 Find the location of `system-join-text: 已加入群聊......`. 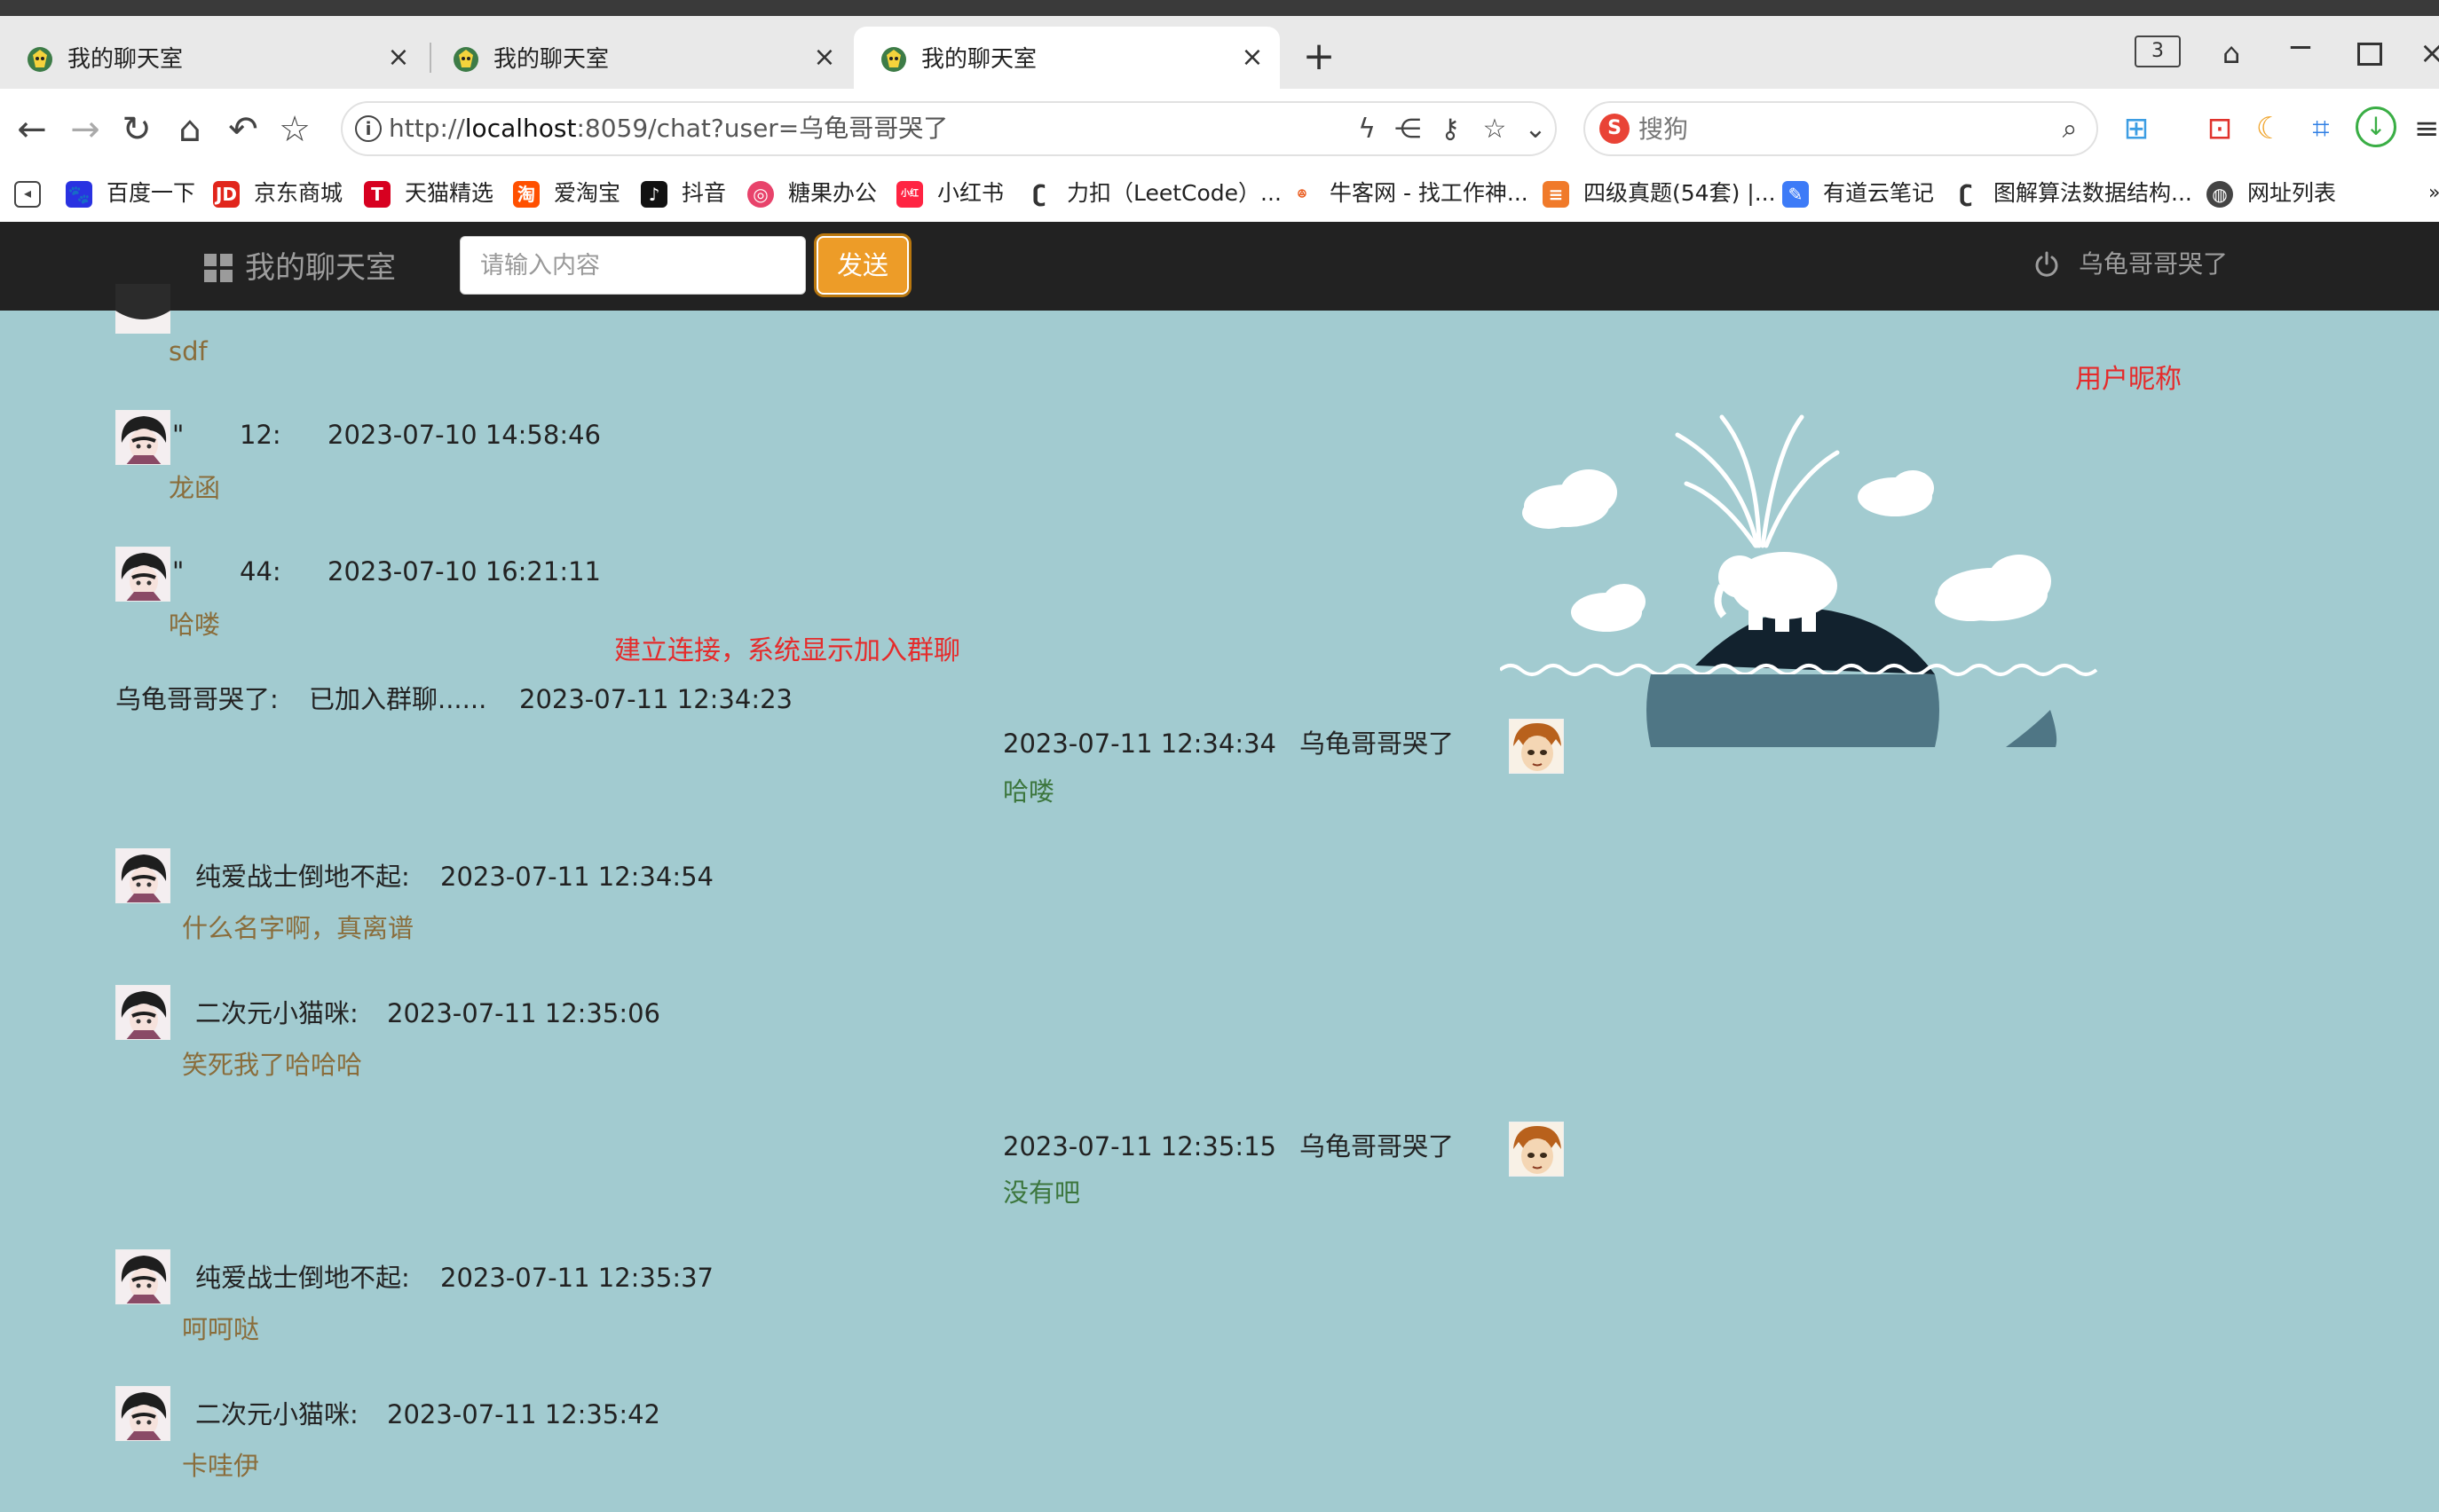

system-join-text: 已加入群聊...... is located at coordinates (398, 699).